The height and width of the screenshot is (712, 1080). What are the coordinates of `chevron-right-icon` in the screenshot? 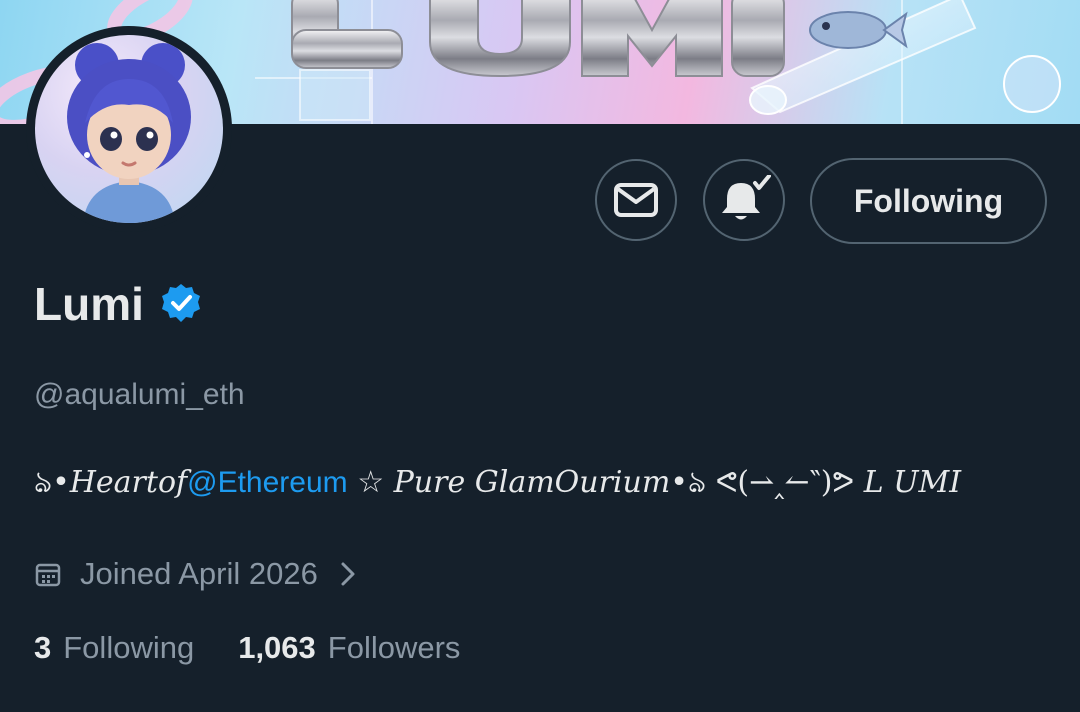 It's located at (348, 574).